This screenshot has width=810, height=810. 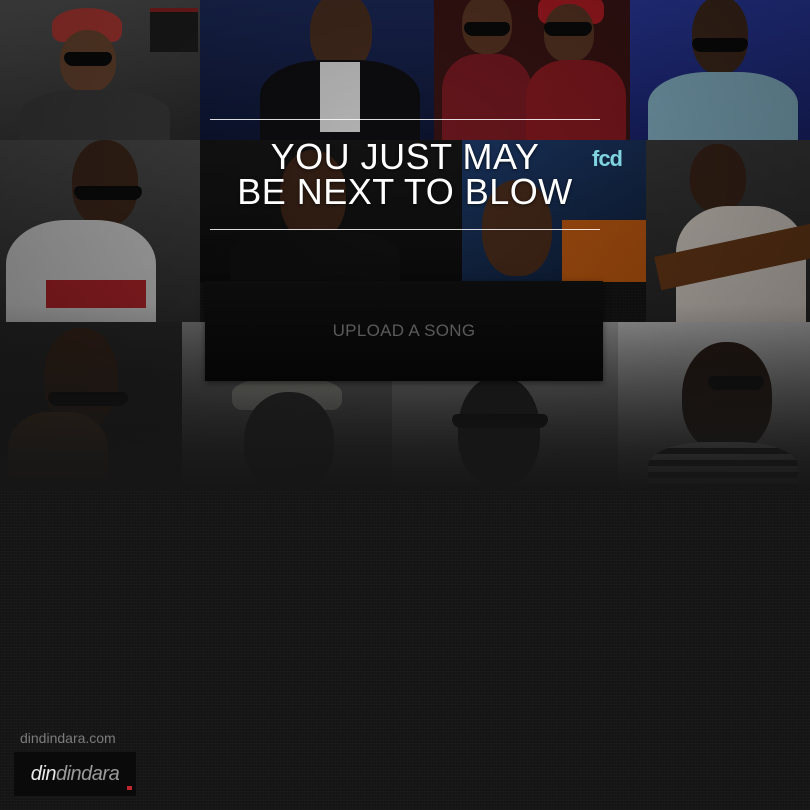 What do you see at coordinates (405, 191) in the screenshot?
I see `headline-line-2: BE NEXT TO BLOW` at bounding box center [405, 191].